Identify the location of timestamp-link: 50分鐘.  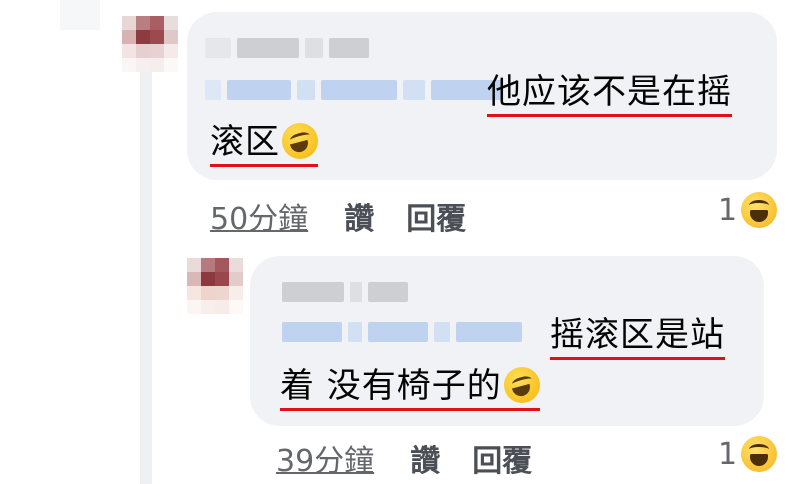
(259, 216).